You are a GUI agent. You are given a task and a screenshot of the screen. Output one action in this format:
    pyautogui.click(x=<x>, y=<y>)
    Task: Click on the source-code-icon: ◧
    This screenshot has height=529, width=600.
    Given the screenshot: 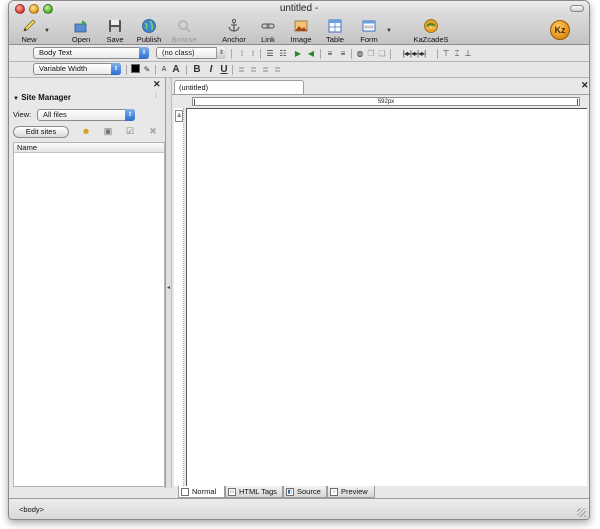 What is the action you would take?
    pyautogui.click(x=290, y=492)
    